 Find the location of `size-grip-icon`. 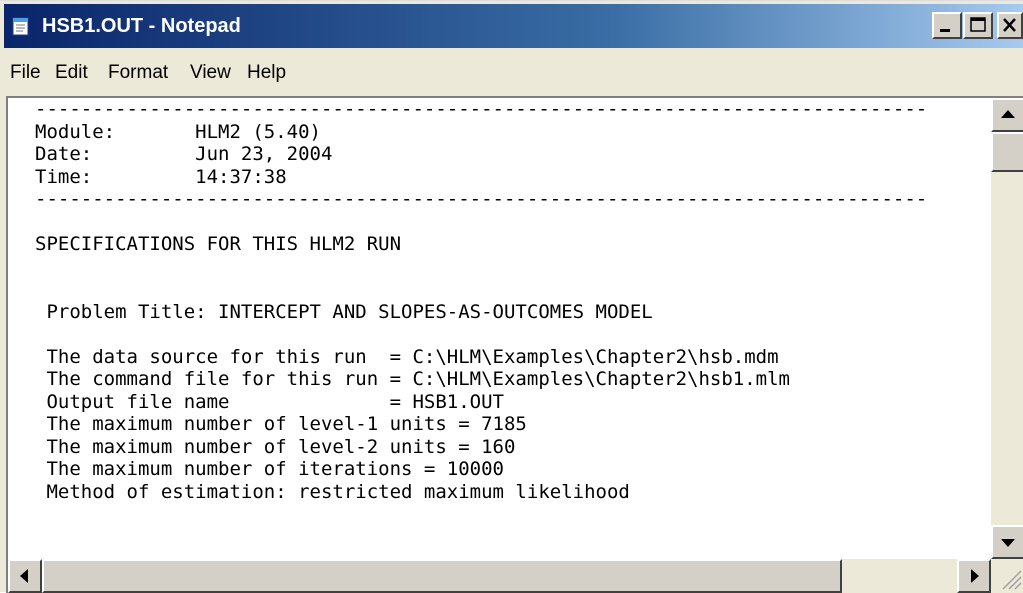

size-grip-icon is located at coordinates (1007, 576).